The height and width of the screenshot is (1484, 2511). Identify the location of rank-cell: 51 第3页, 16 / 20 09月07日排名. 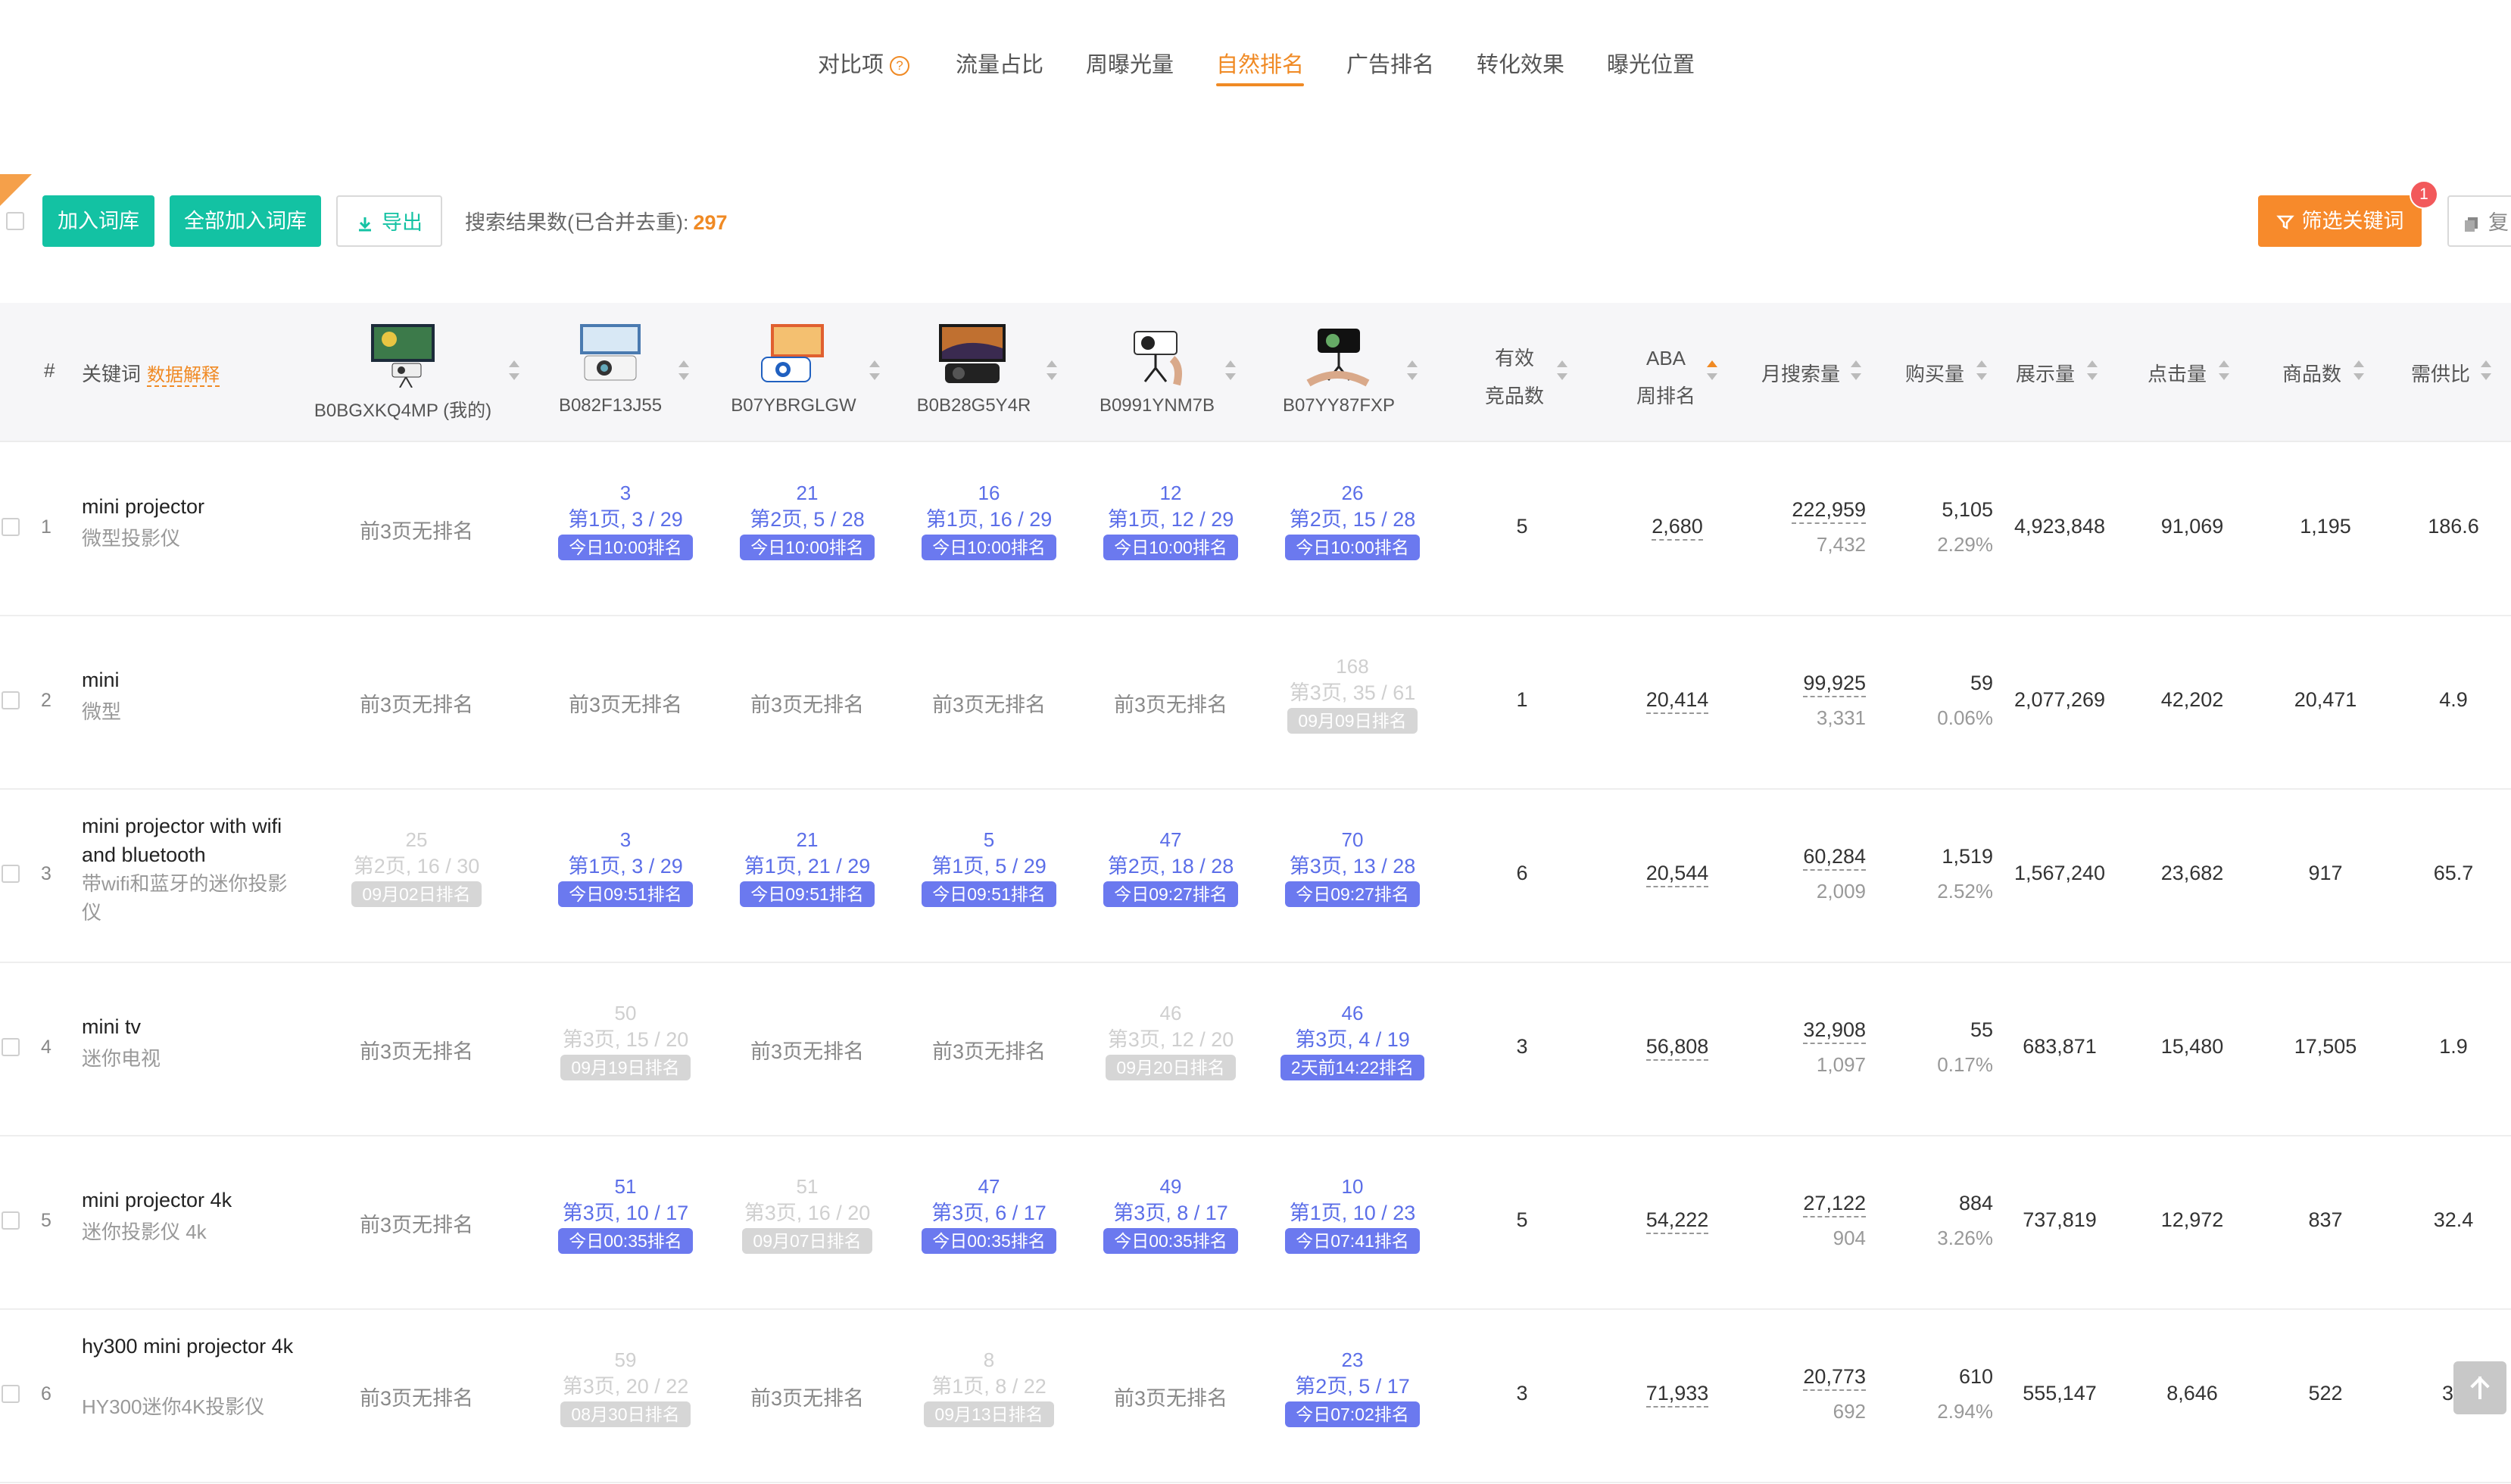
(807, 1214).